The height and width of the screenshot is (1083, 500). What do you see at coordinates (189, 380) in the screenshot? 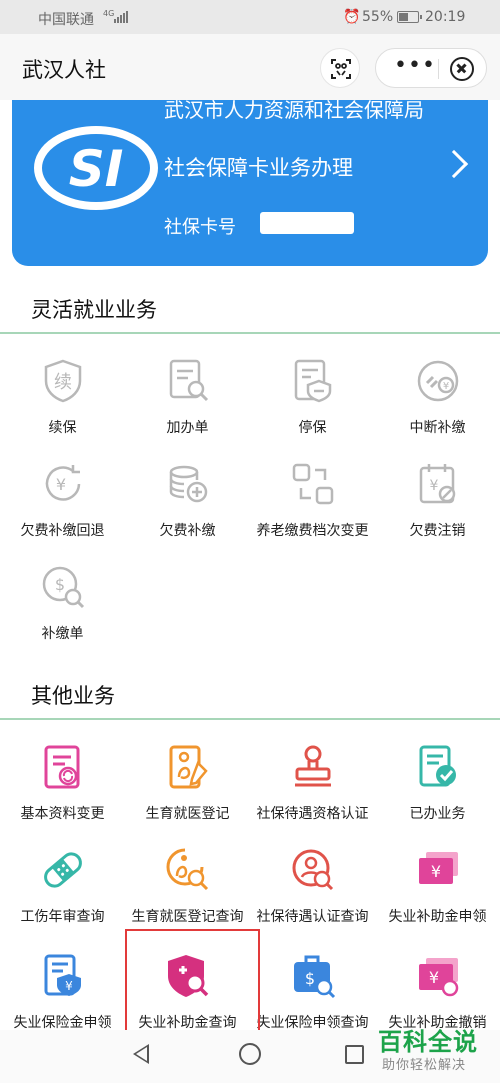
I see `add-form-icon` at bounding box center [189, 380].